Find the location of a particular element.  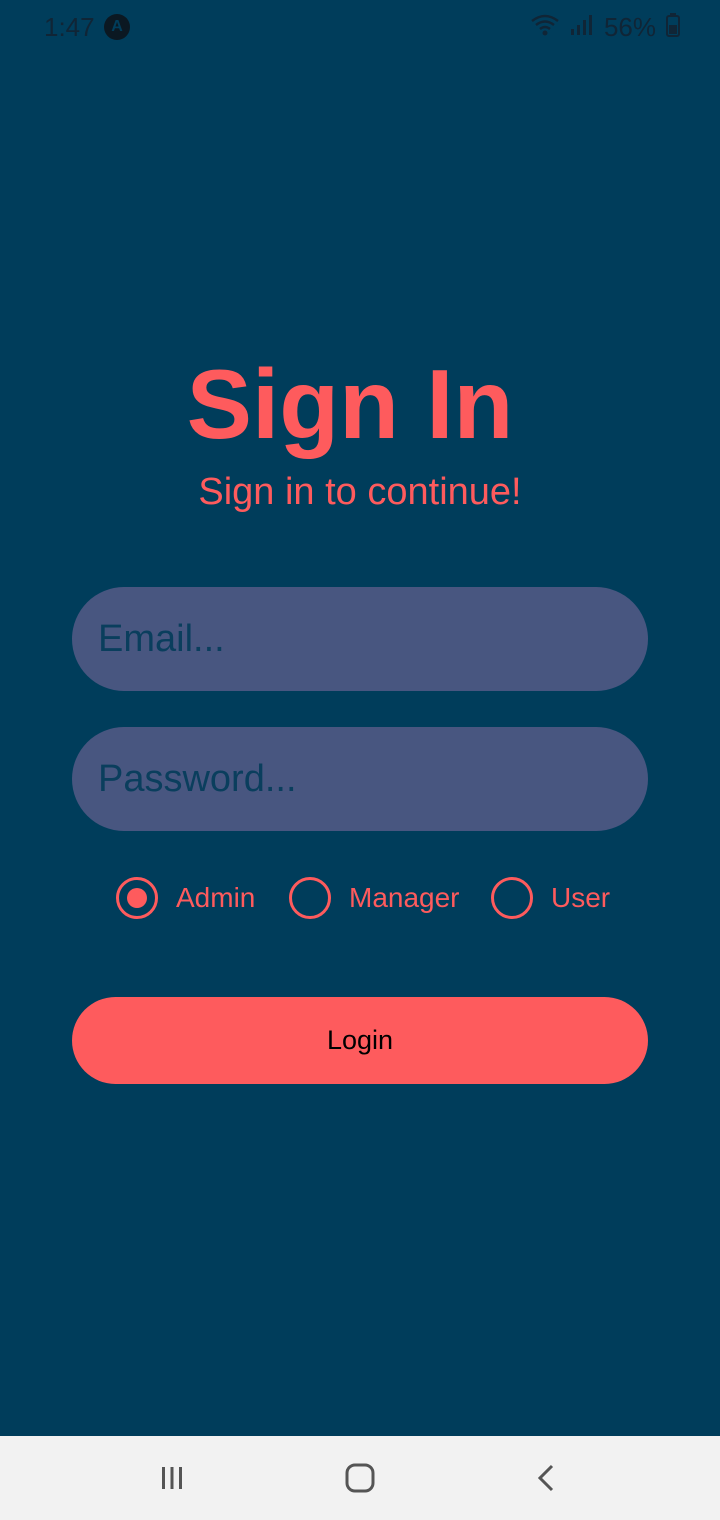

role-radio-manager: Manager is located at coordinates (374, 898).